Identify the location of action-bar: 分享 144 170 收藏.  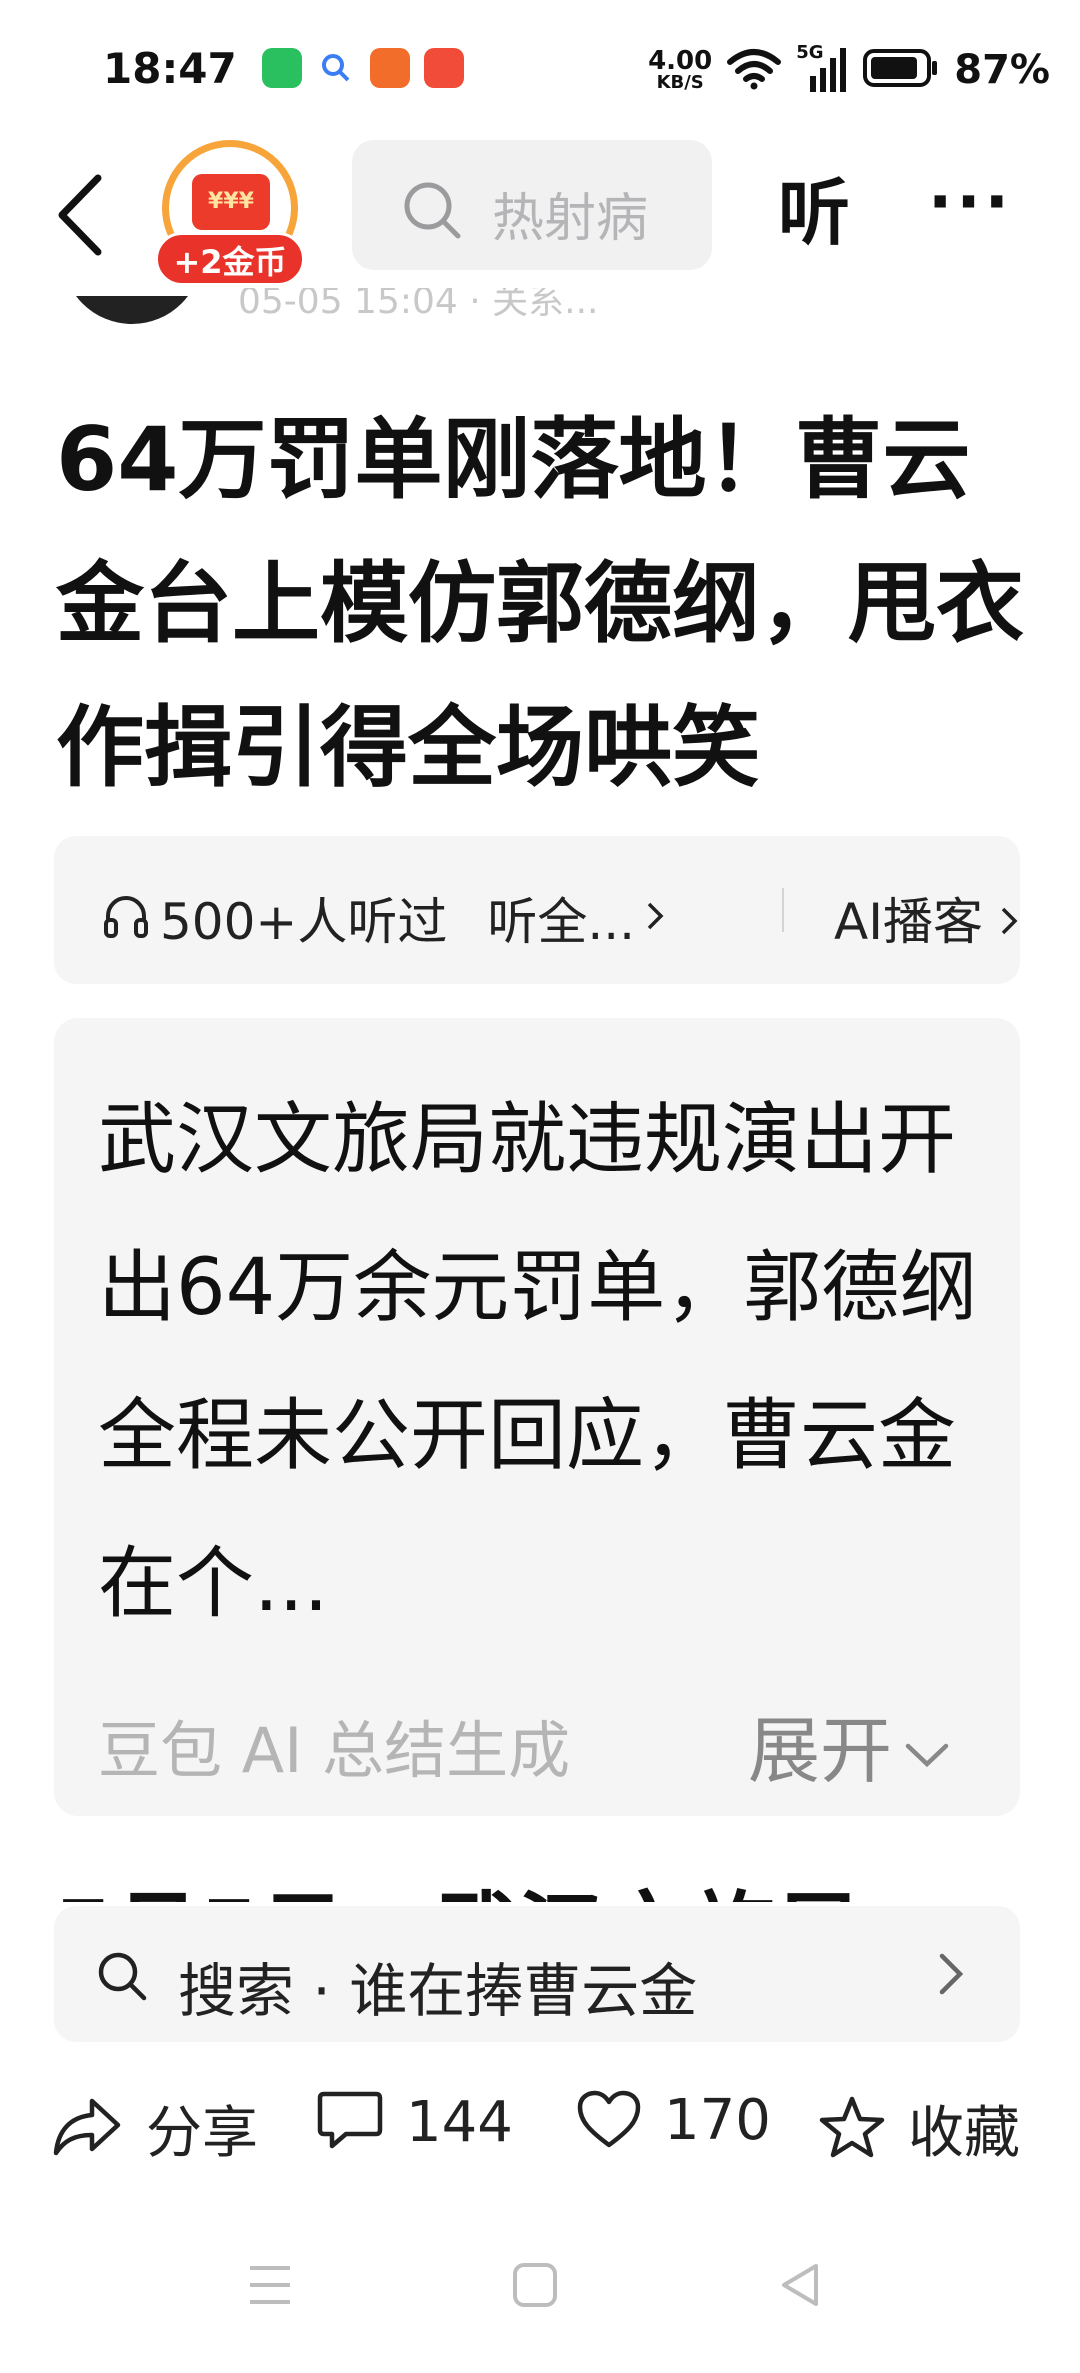
(540, 2125).